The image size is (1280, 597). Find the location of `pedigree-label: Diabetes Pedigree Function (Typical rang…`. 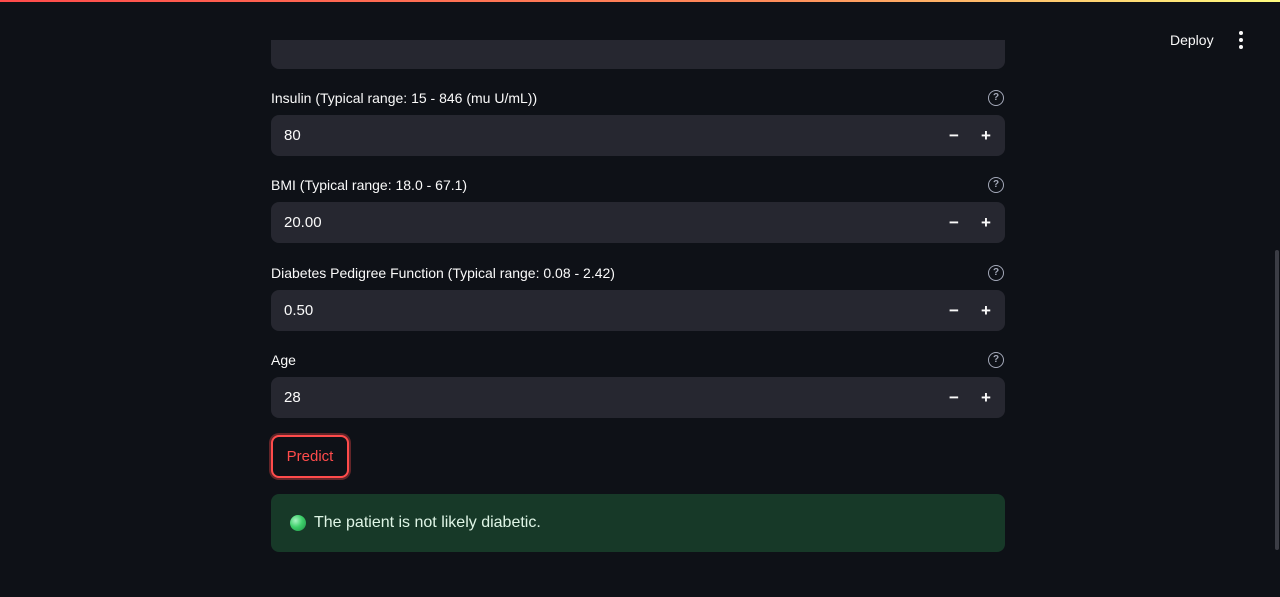

pedigree-label: Diabetes Pedigree Function (Typical rang… is located at coordinates (443, 273).